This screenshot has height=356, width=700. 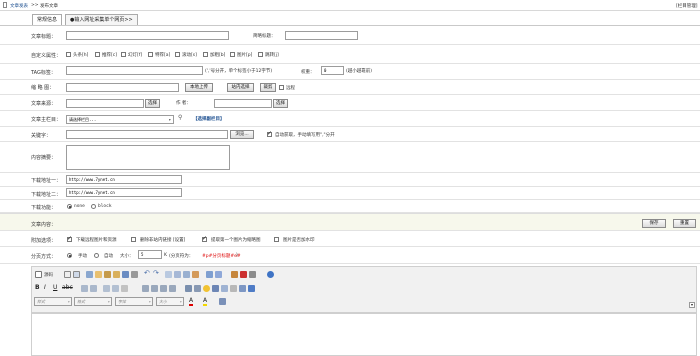 I want to click on page-manual-radio, so click(x=69, y=255).